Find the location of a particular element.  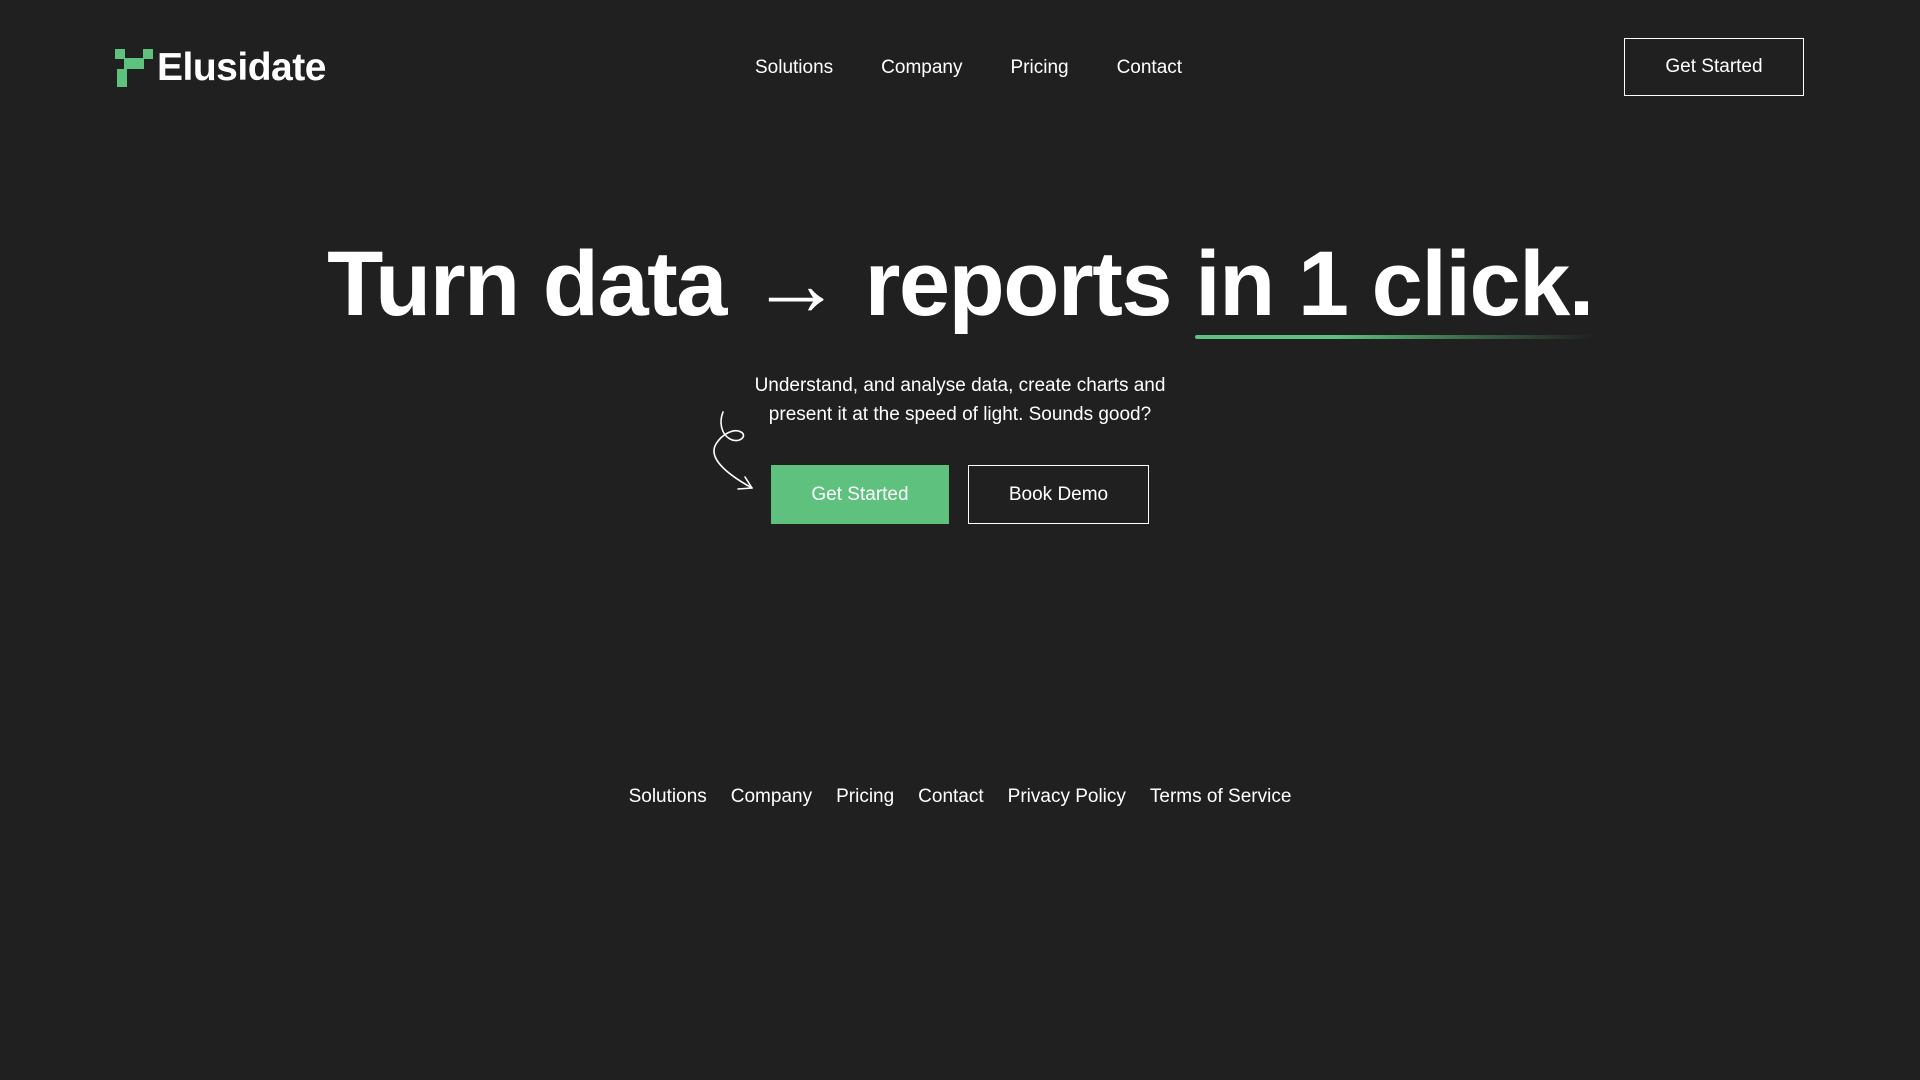

hero-get-started-button: Get Started is located at coordinates (860, 494).